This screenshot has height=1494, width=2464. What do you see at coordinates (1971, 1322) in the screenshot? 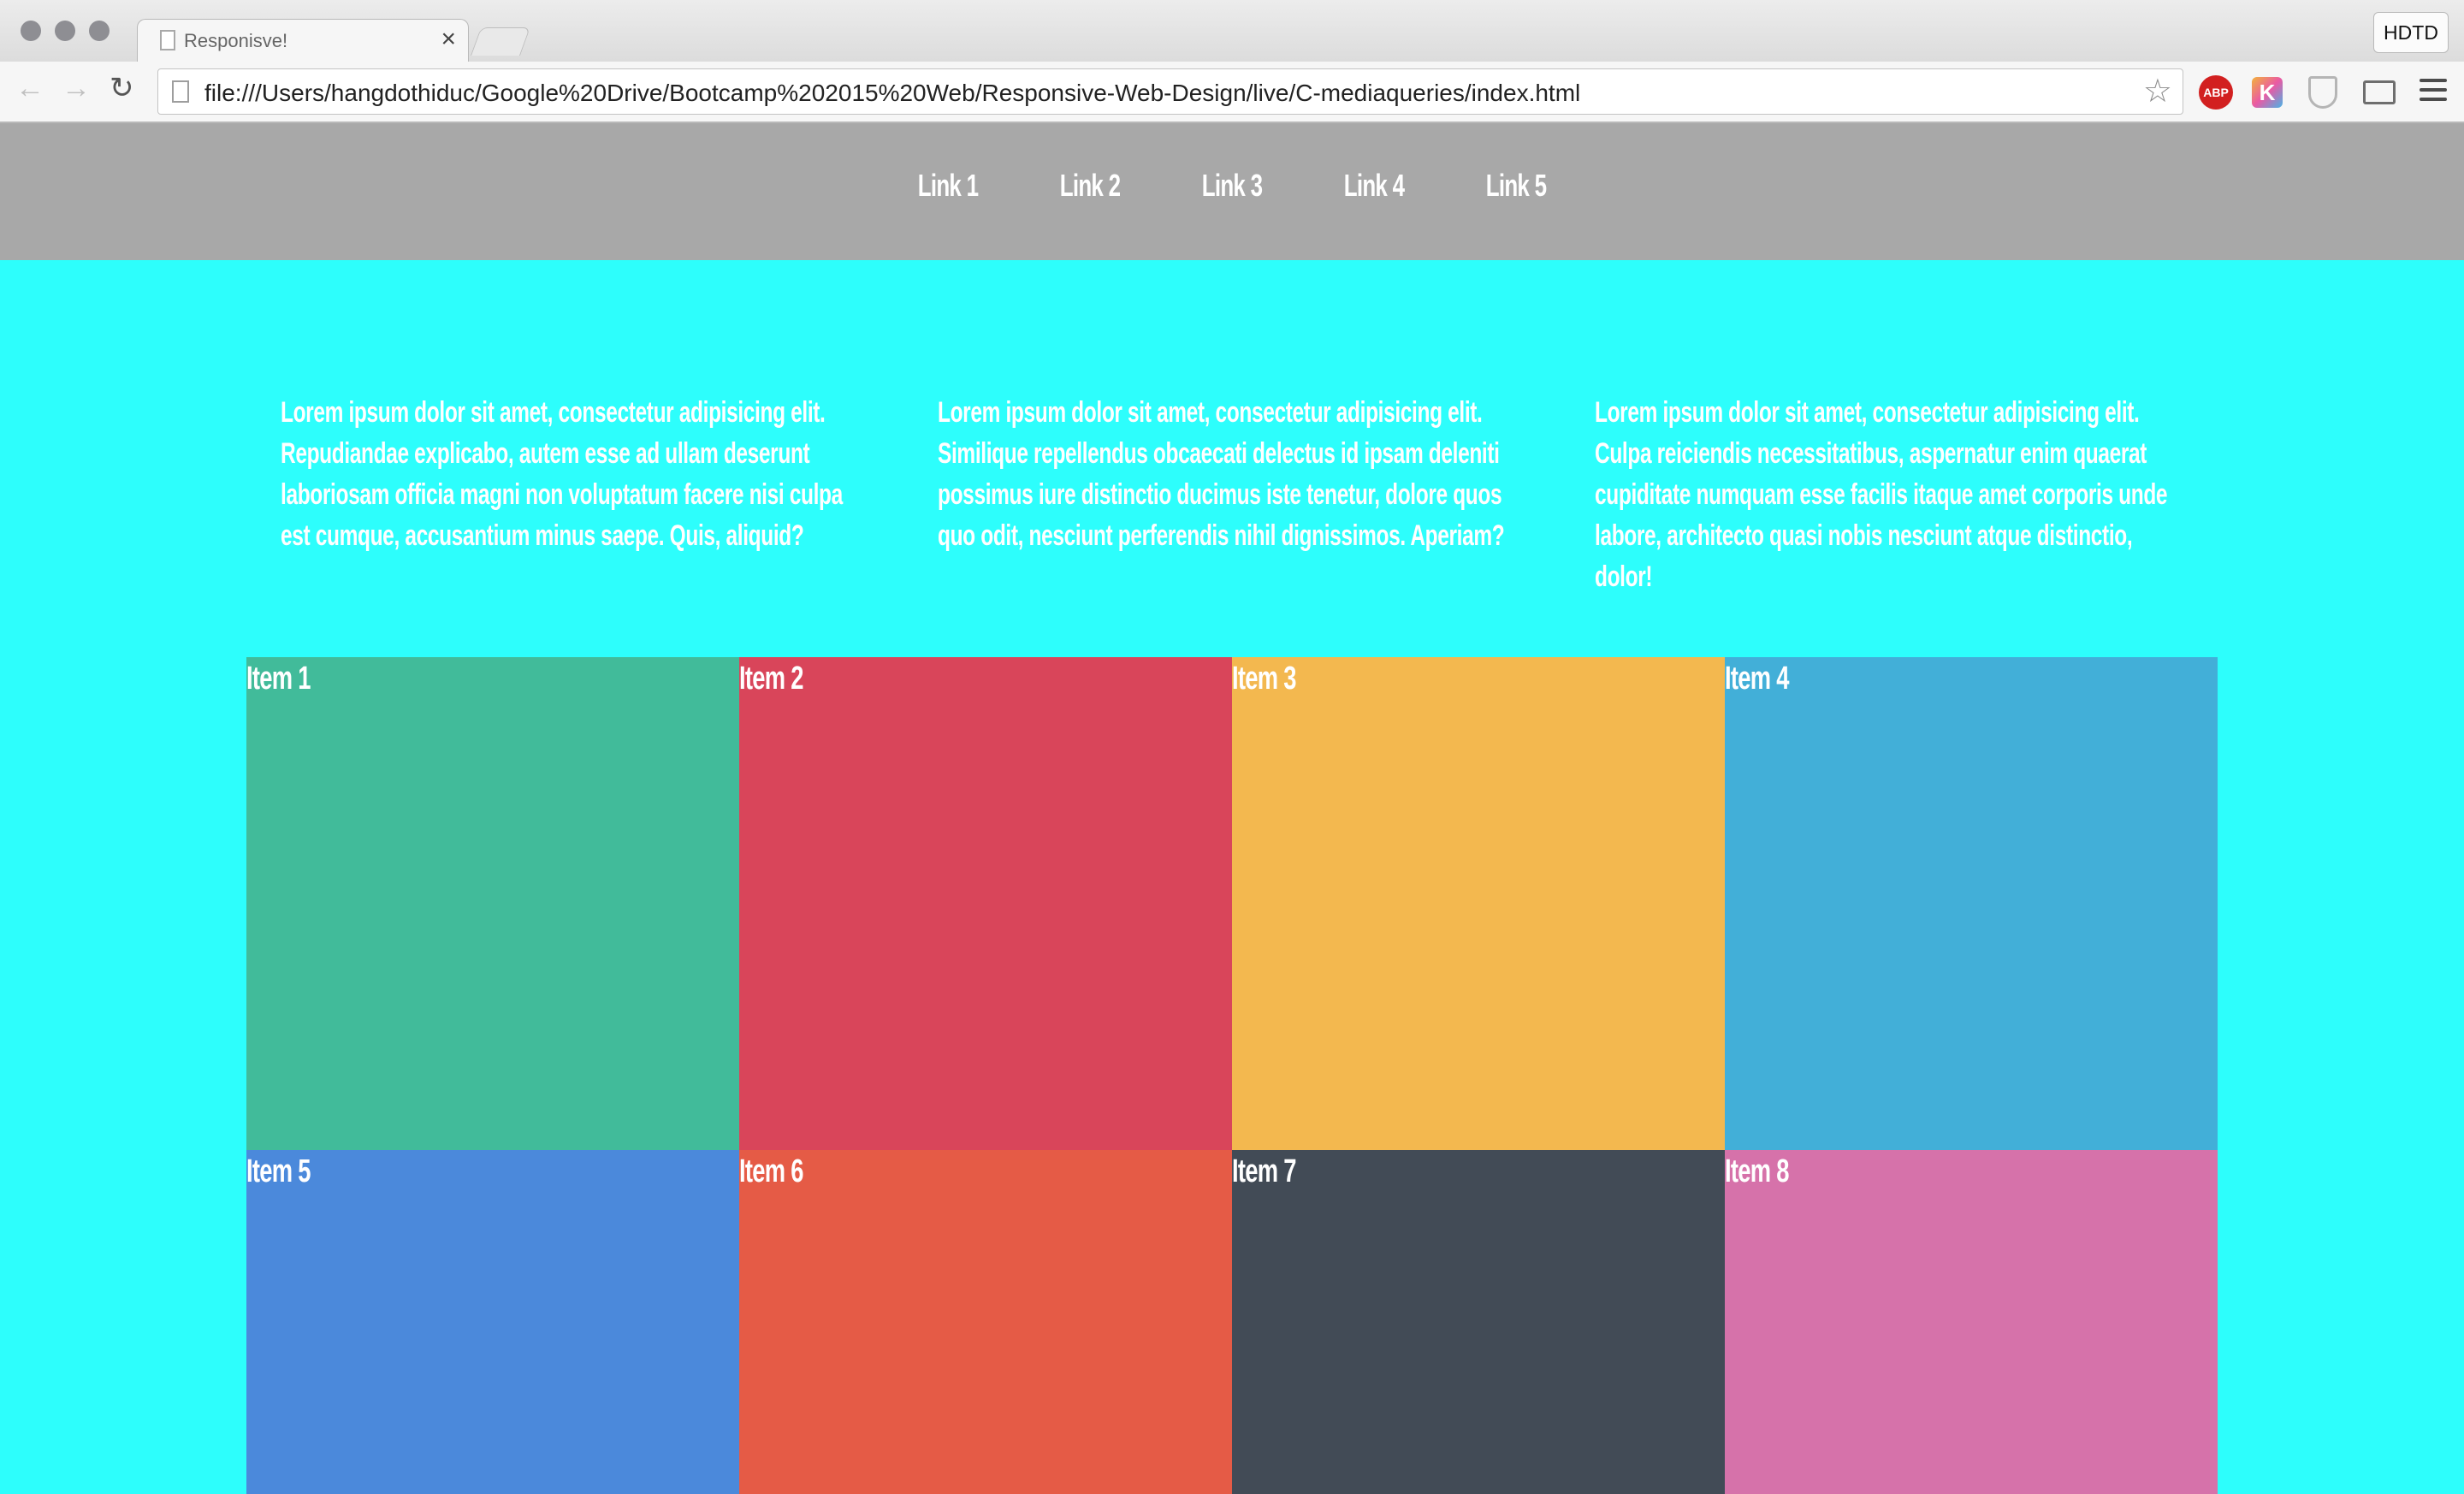
I see `grid-item-8: Item 8` at bounding box center [1971, 1322].